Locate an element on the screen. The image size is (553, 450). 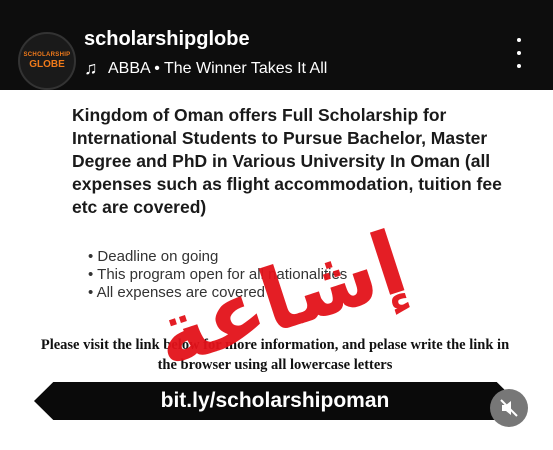
mute-button is located at coordinates (509, 408).